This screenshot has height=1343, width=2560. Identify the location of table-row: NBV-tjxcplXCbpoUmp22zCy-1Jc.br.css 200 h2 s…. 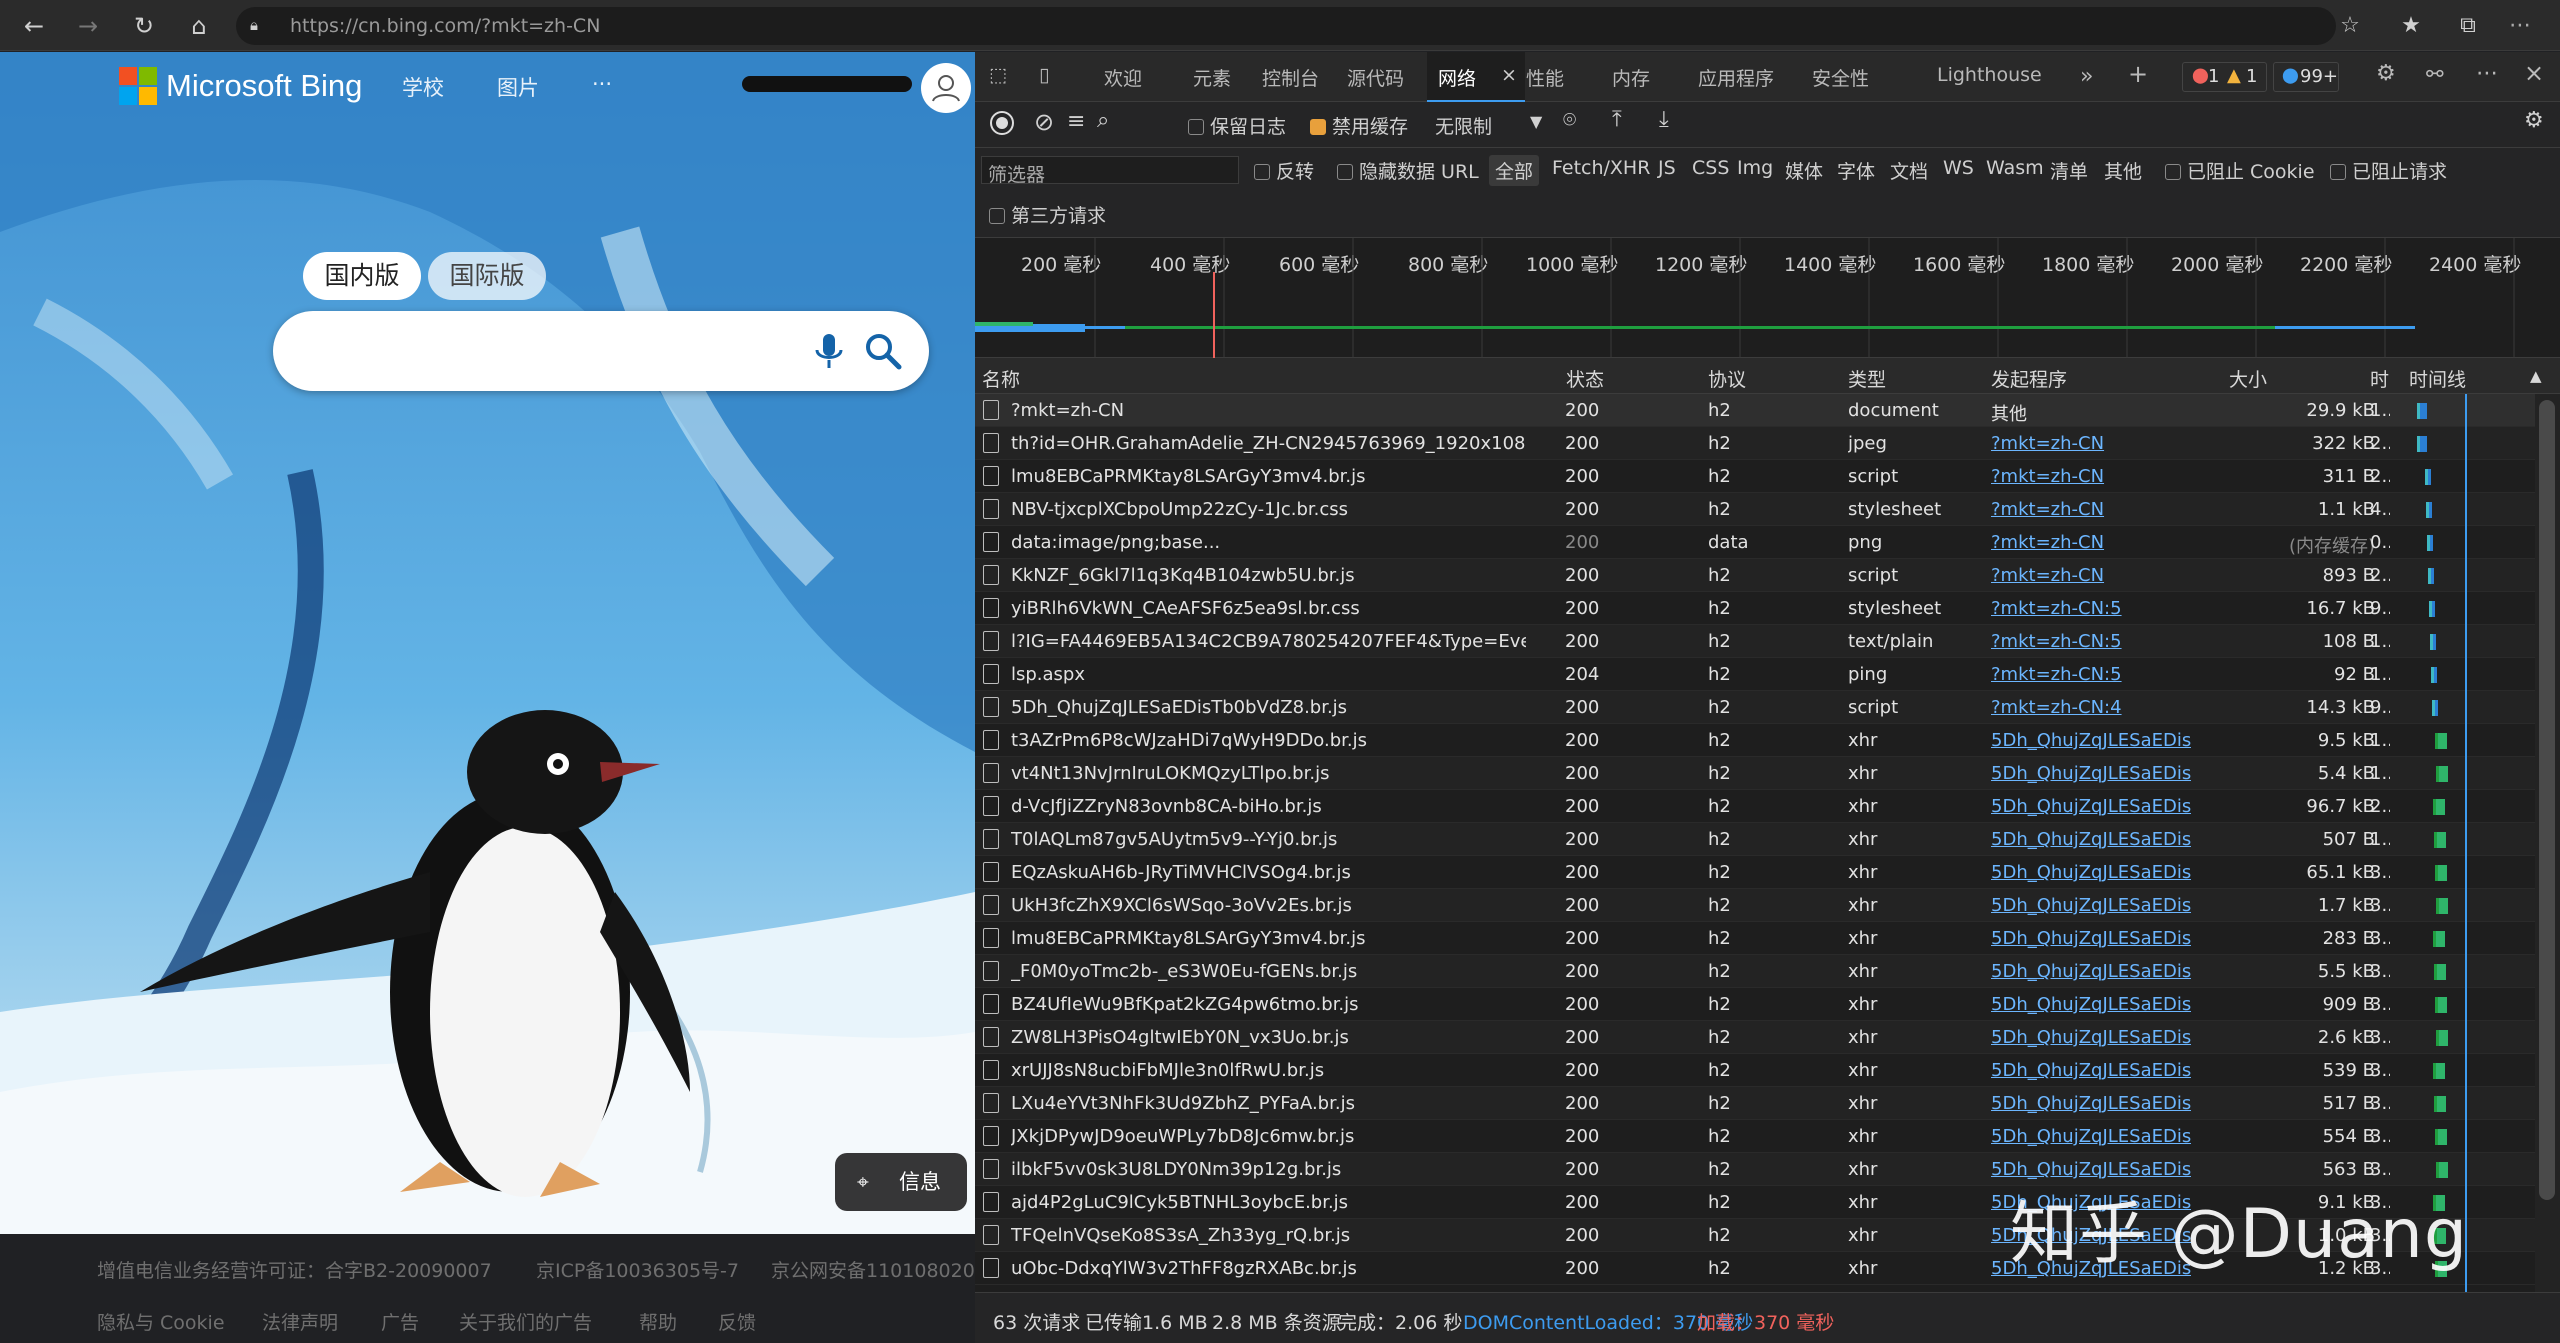
(1755, 509).